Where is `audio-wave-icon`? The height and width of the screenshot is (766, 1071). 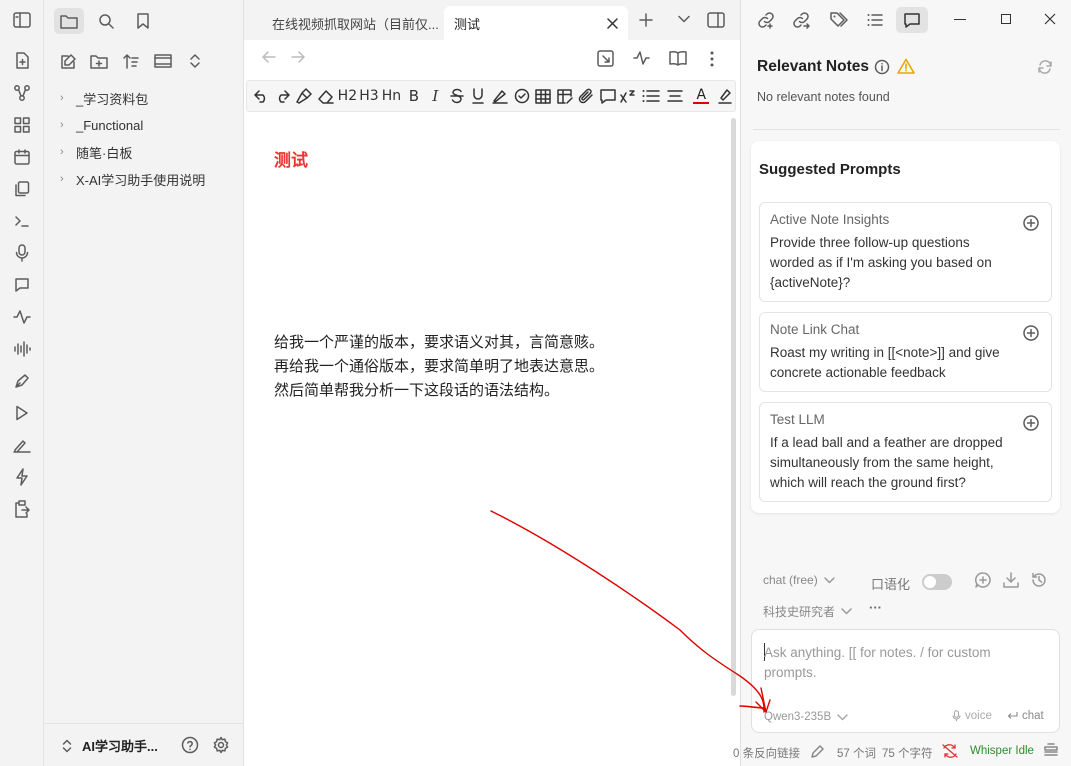
audio-wave-icon is located at coordinates (22, 349).